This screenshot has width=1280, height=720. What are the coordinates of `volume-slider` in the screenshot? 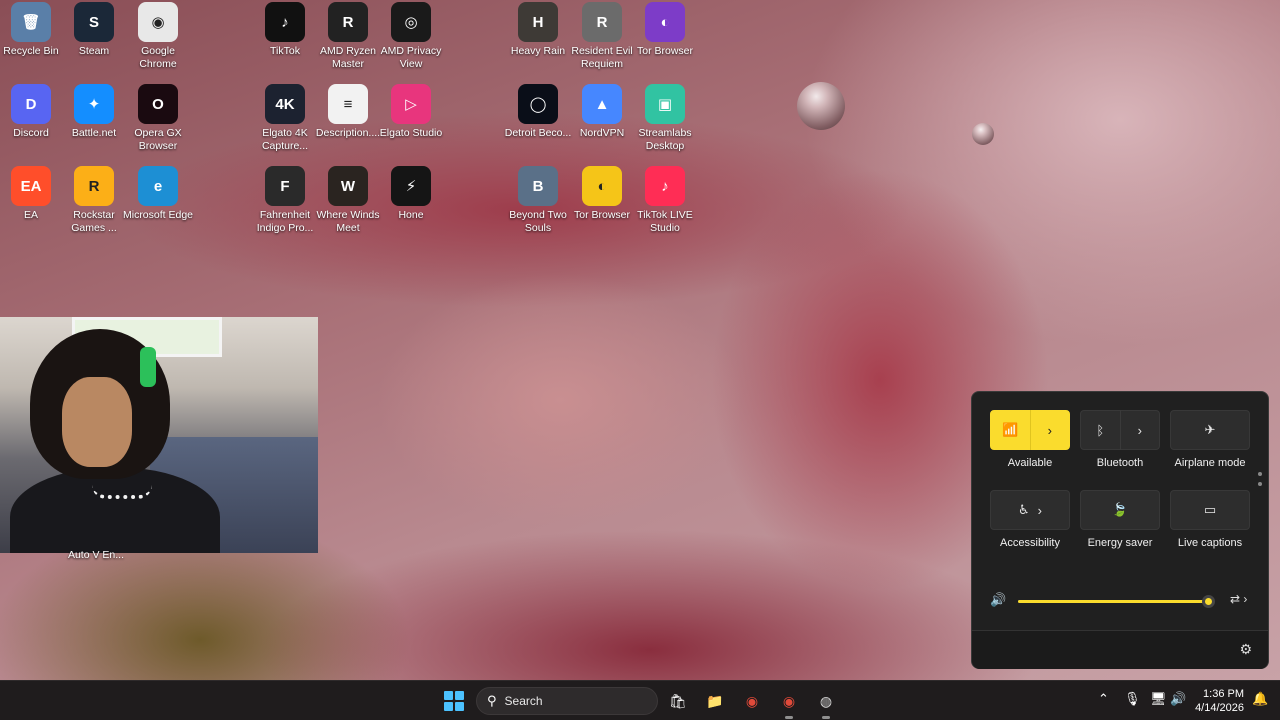 It's located at (1117, 601).